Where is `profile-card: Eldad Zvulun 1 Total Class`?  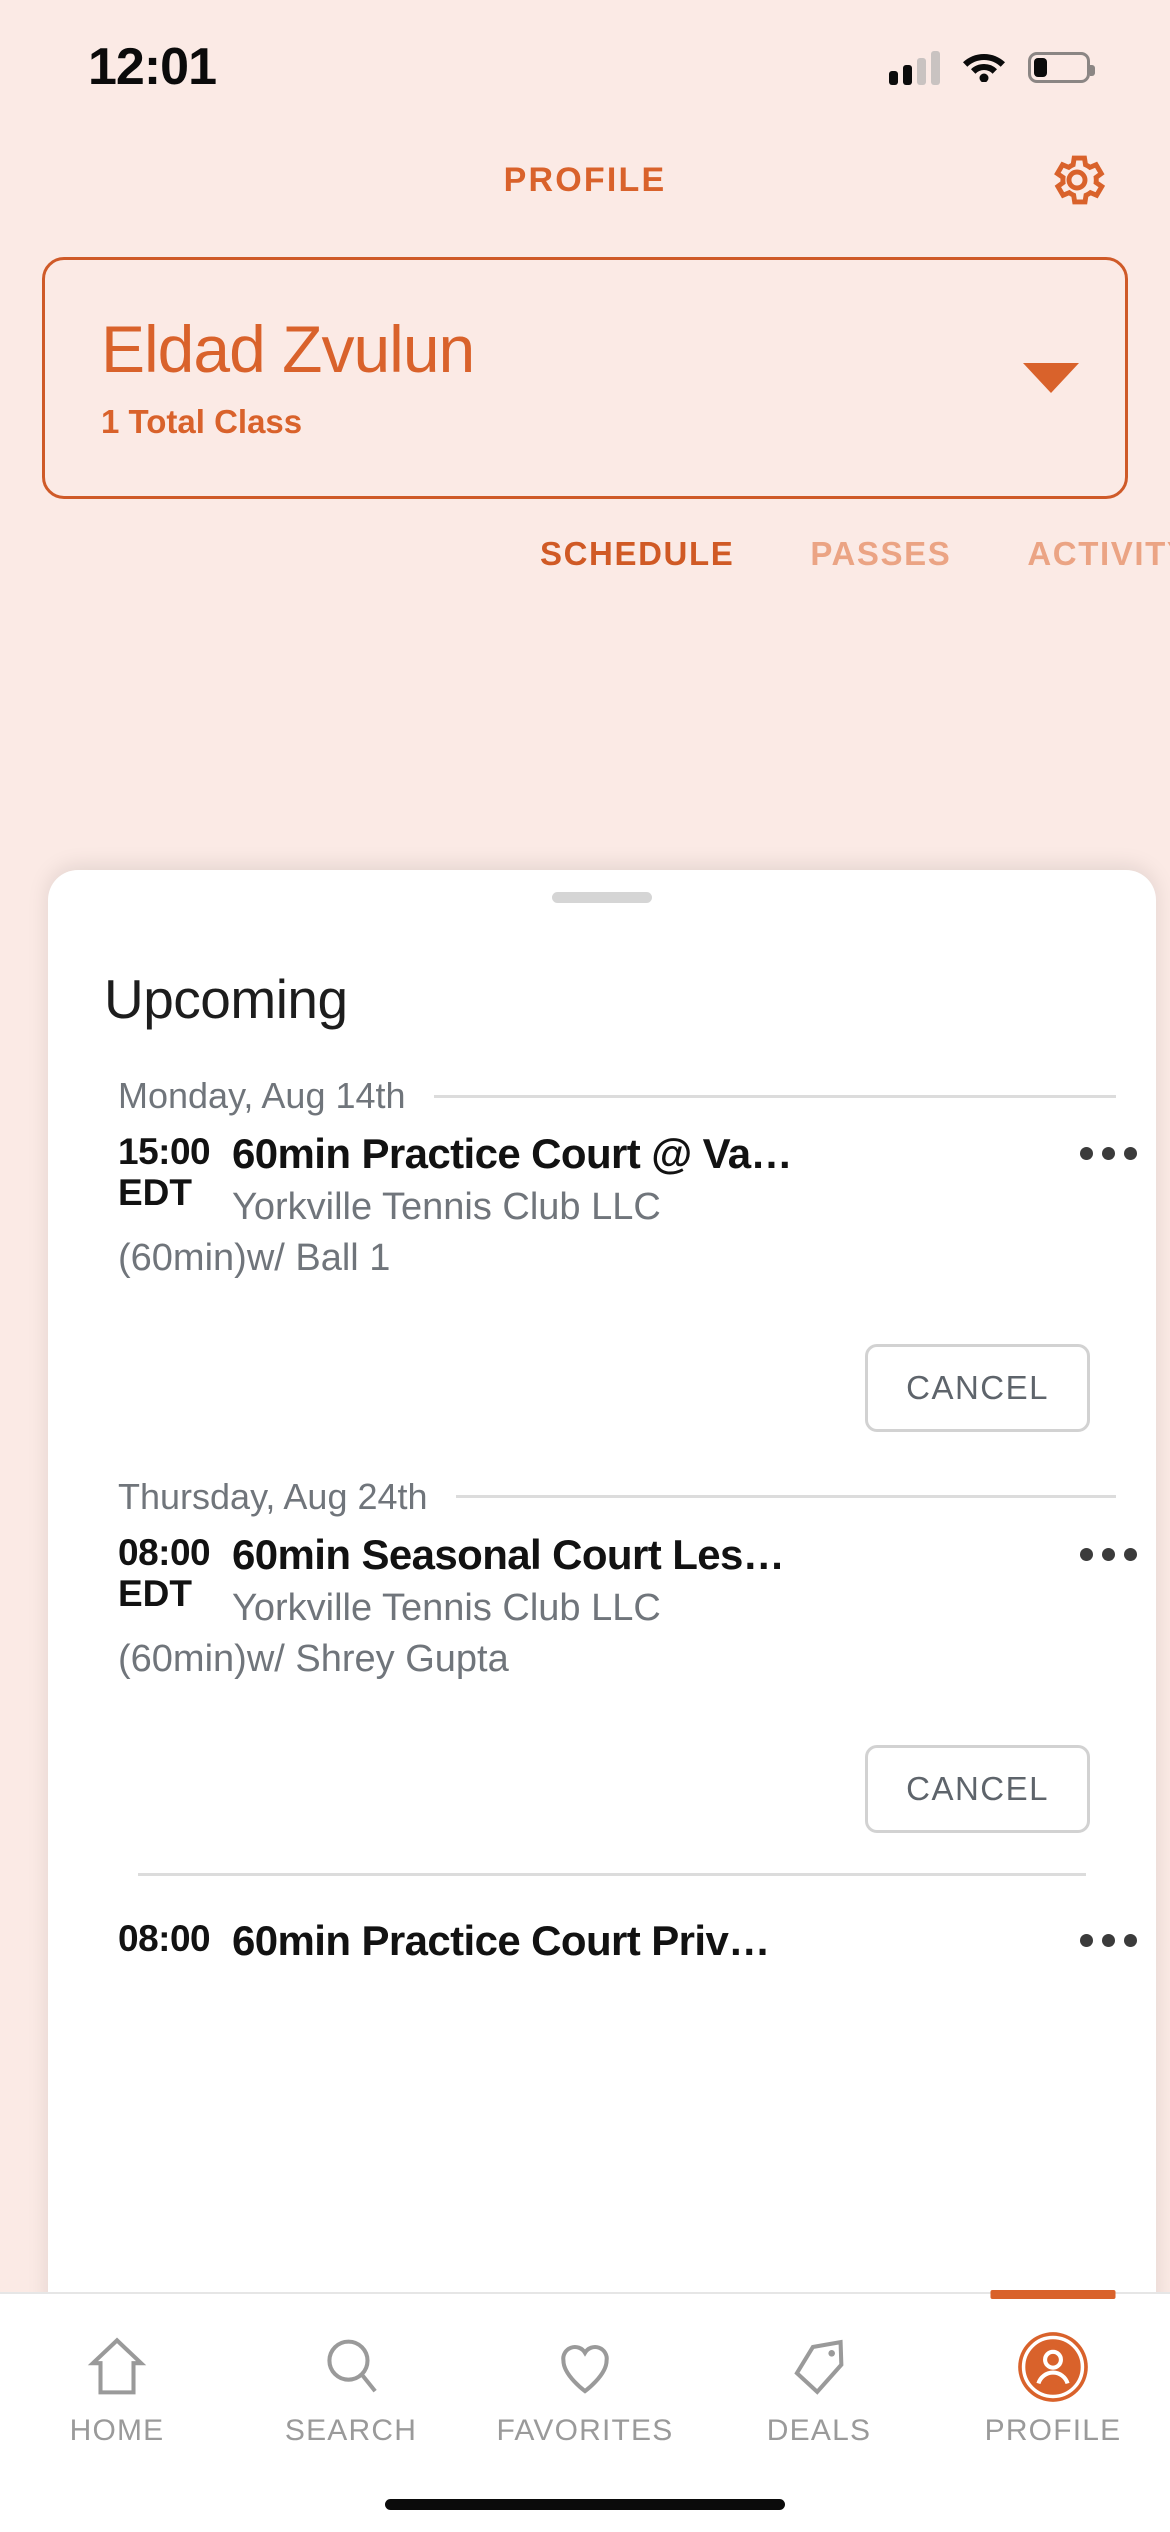
profile-card: Eldad Zvulun 1 Total Class is located at coordinates (585, 378).